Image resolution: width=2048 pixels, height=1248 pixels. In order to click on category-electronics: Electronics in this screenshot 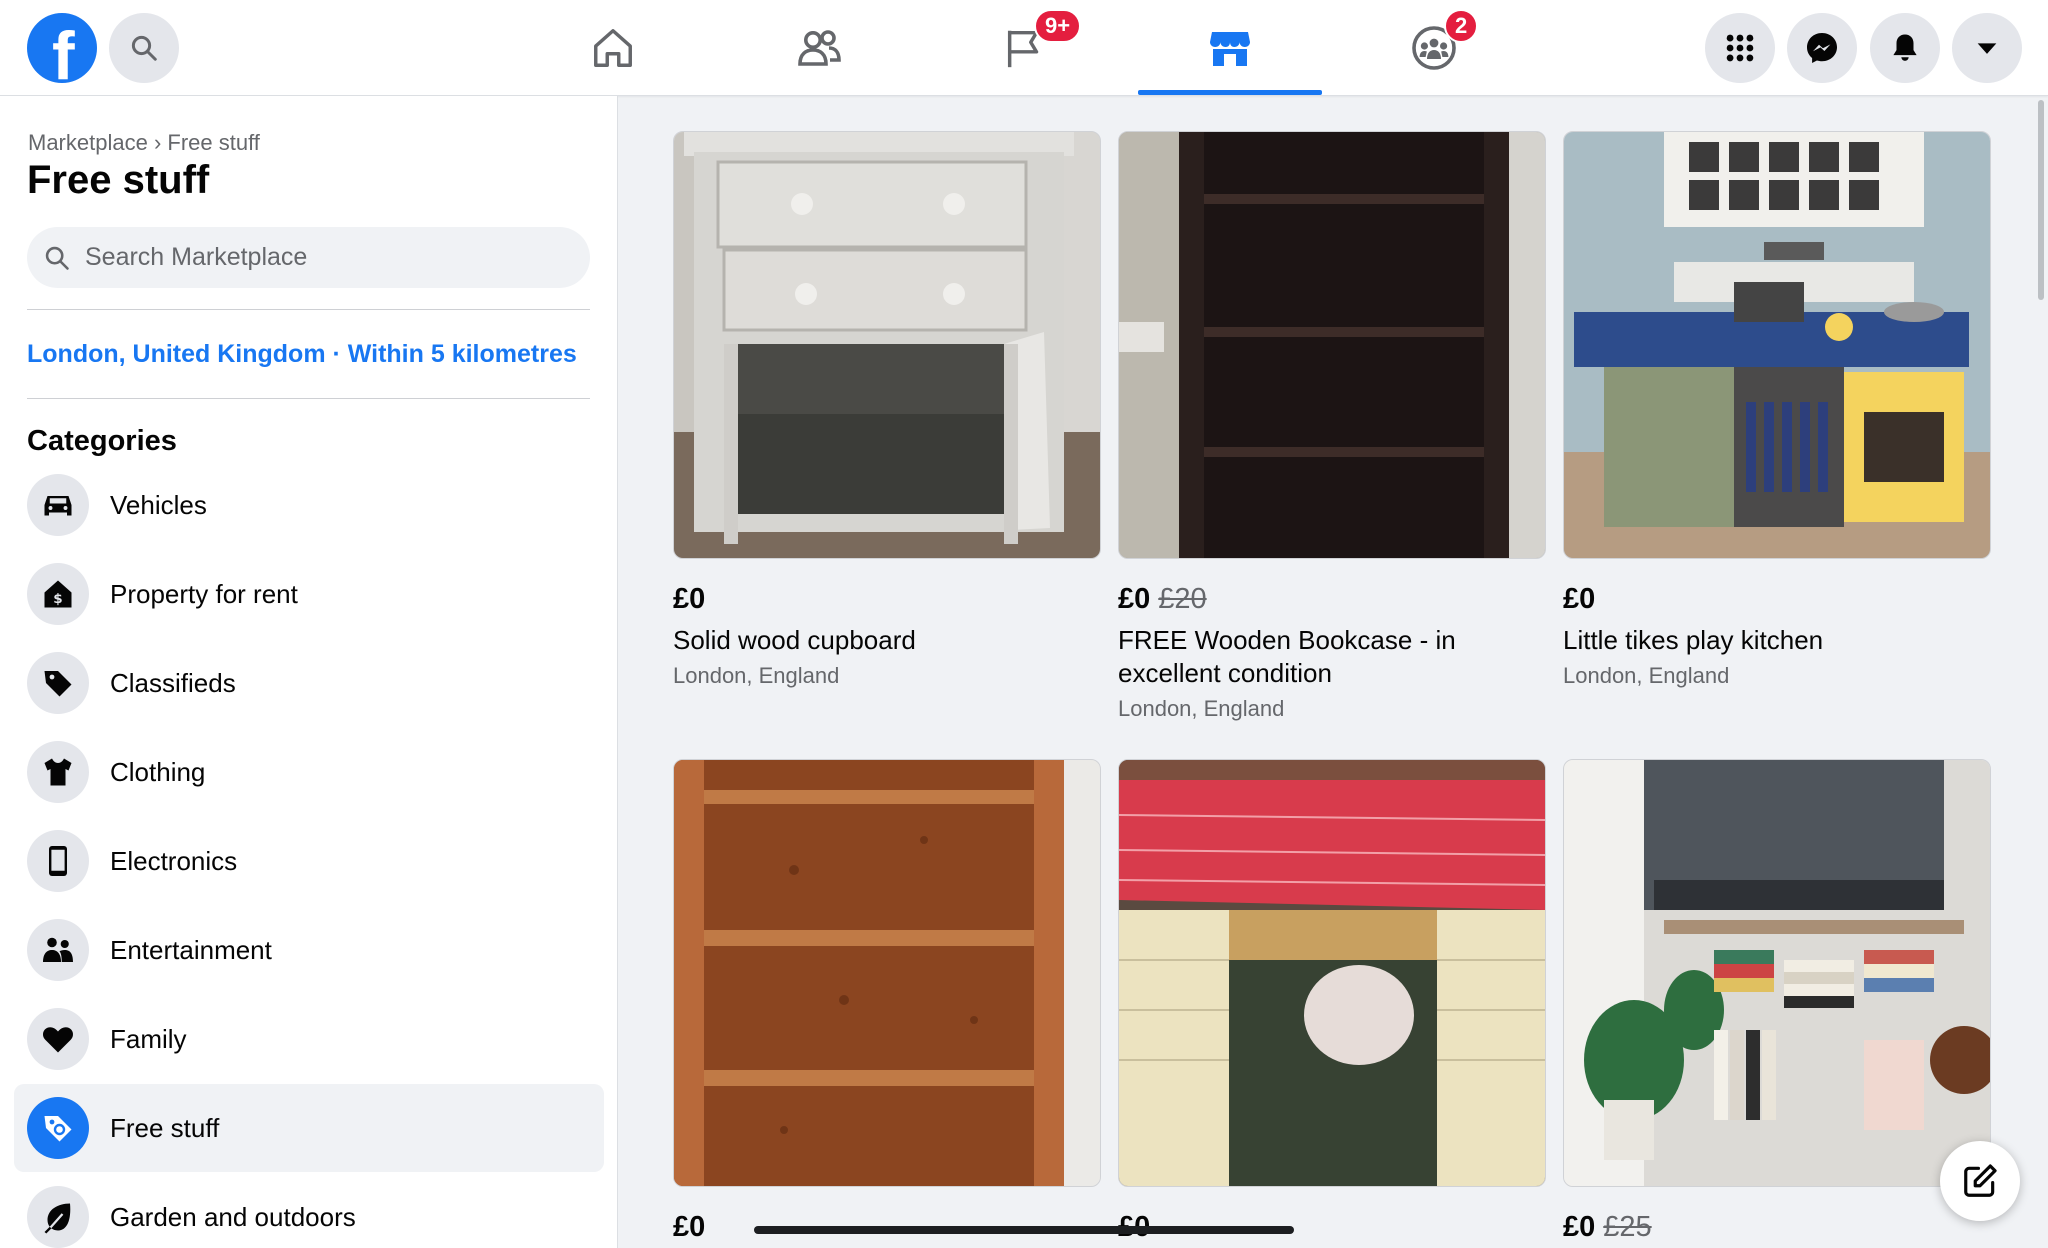, I will do `click(309, 861)`.